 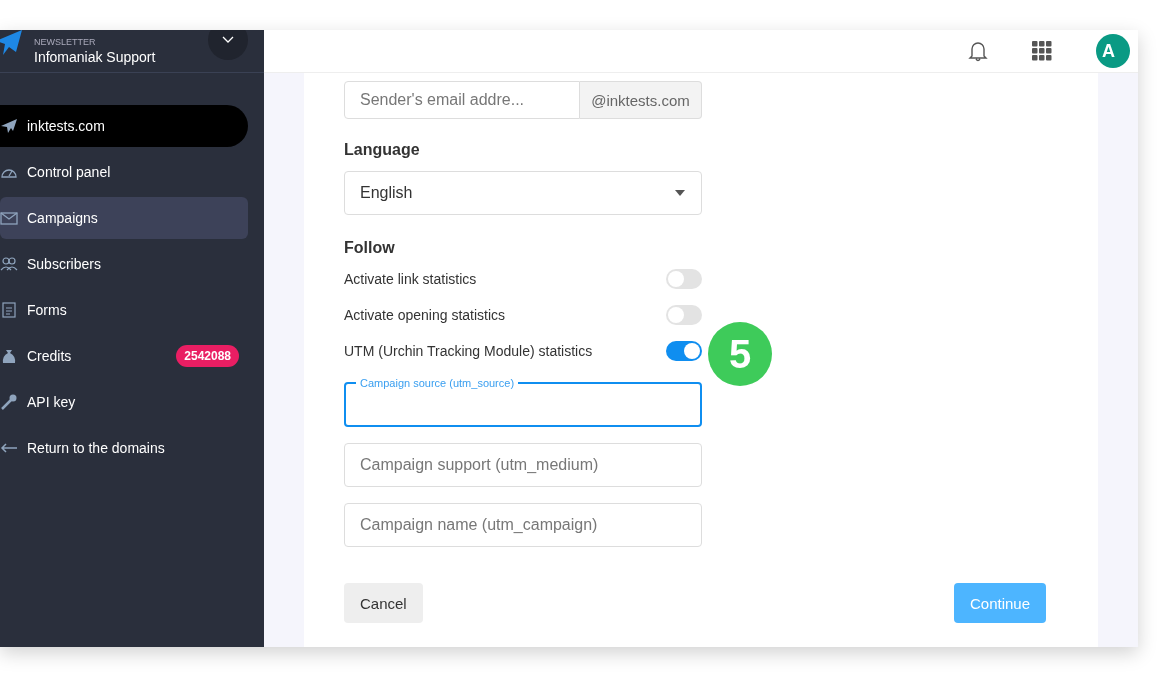 What do you see at coordinates (124, 356) in the screenshot?
I see `sidebar-item: Credits 2542088` at bounding box center [124, 356].